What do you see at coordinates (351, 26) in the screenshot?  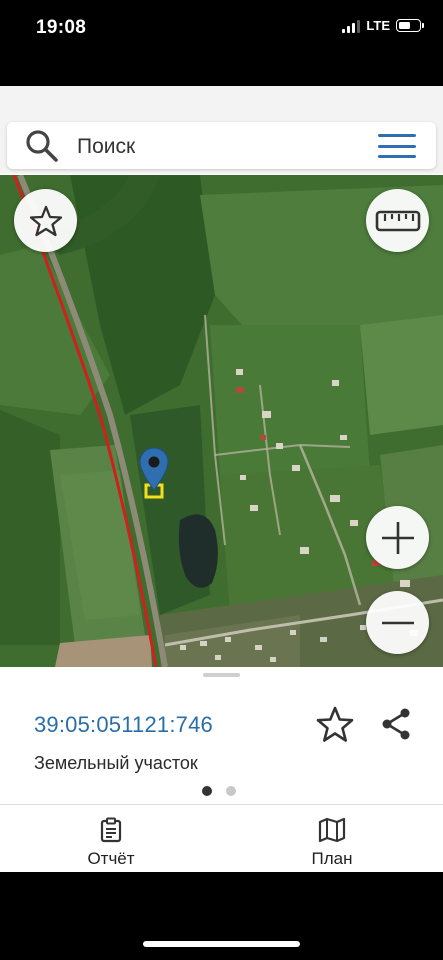 I see `signal-icon` at bounding box center [351, 26].